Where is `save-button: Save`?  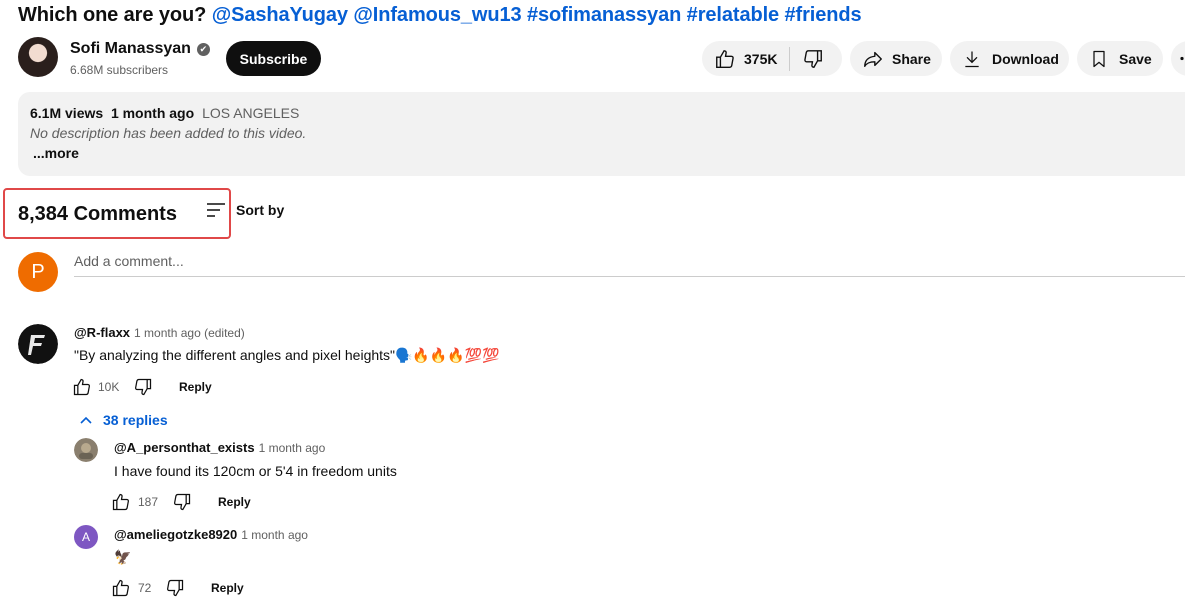
save-button: Save is located at coordinates (1120, 58).